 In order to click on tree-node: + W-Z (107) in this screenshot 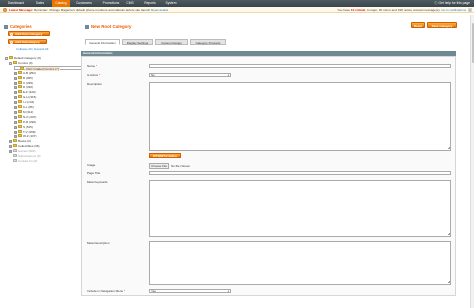, I will do `click(25, 136)`.